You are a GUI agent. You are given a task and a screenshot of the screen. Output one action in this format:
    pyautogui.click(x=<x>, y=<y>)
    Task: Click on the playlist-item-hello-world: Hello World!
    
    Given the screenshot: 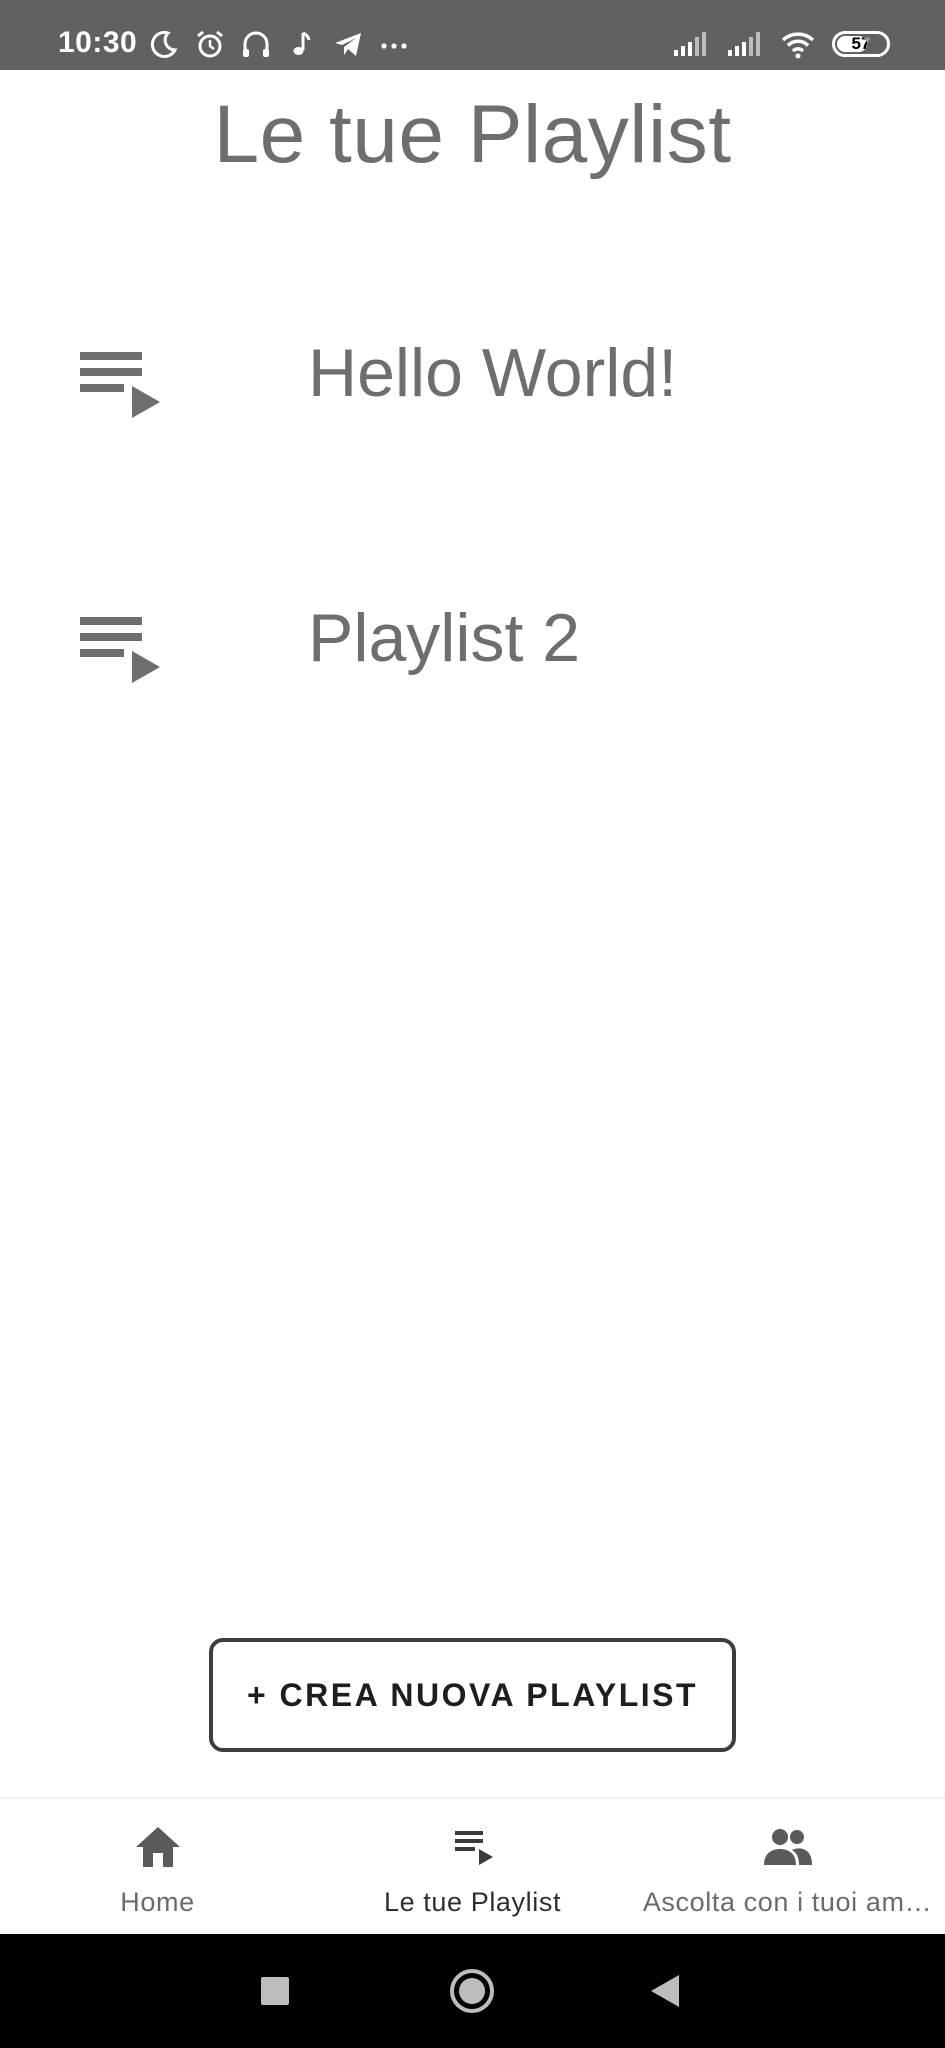 What is the action you would take?
    pyautogui.click(x=472, y=380)
    